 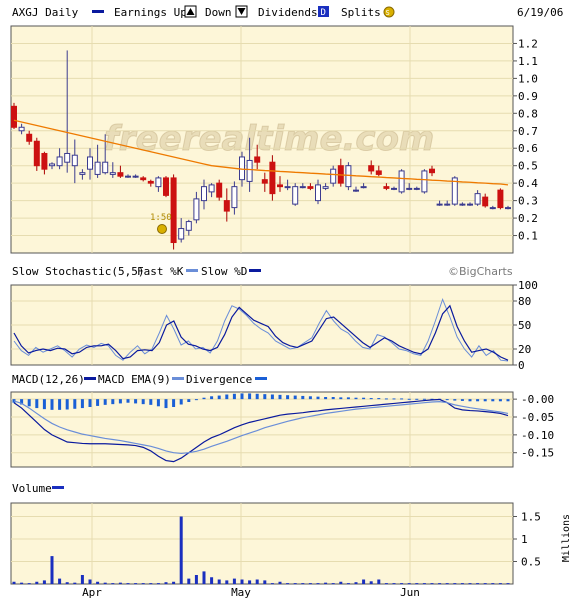 What do you see at coordinates (528, 113) in the screenshot?
I see `price-tick-label: 0.8` at bounding box center [528, 113].